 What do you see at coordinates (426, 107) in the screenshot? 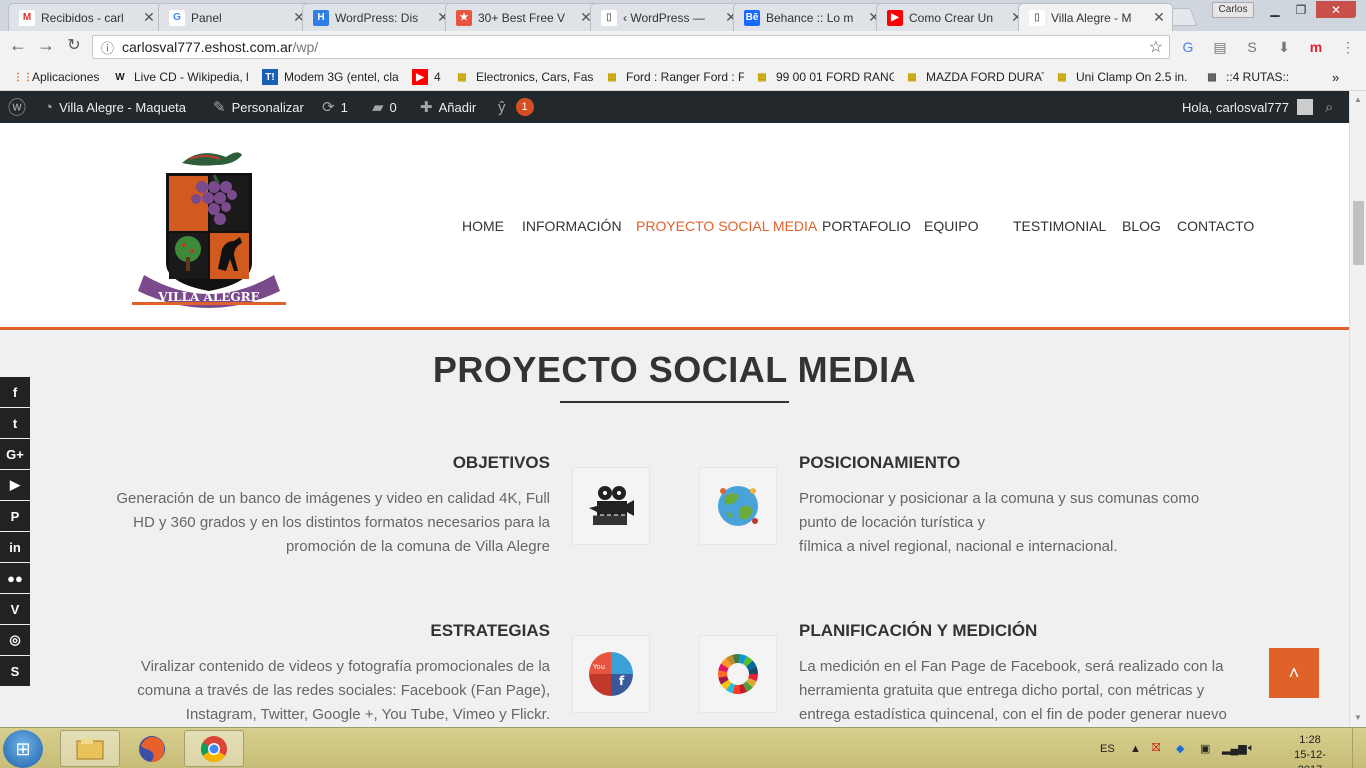
I see `plus-icon: ✚` at bounding box center [426, 107].